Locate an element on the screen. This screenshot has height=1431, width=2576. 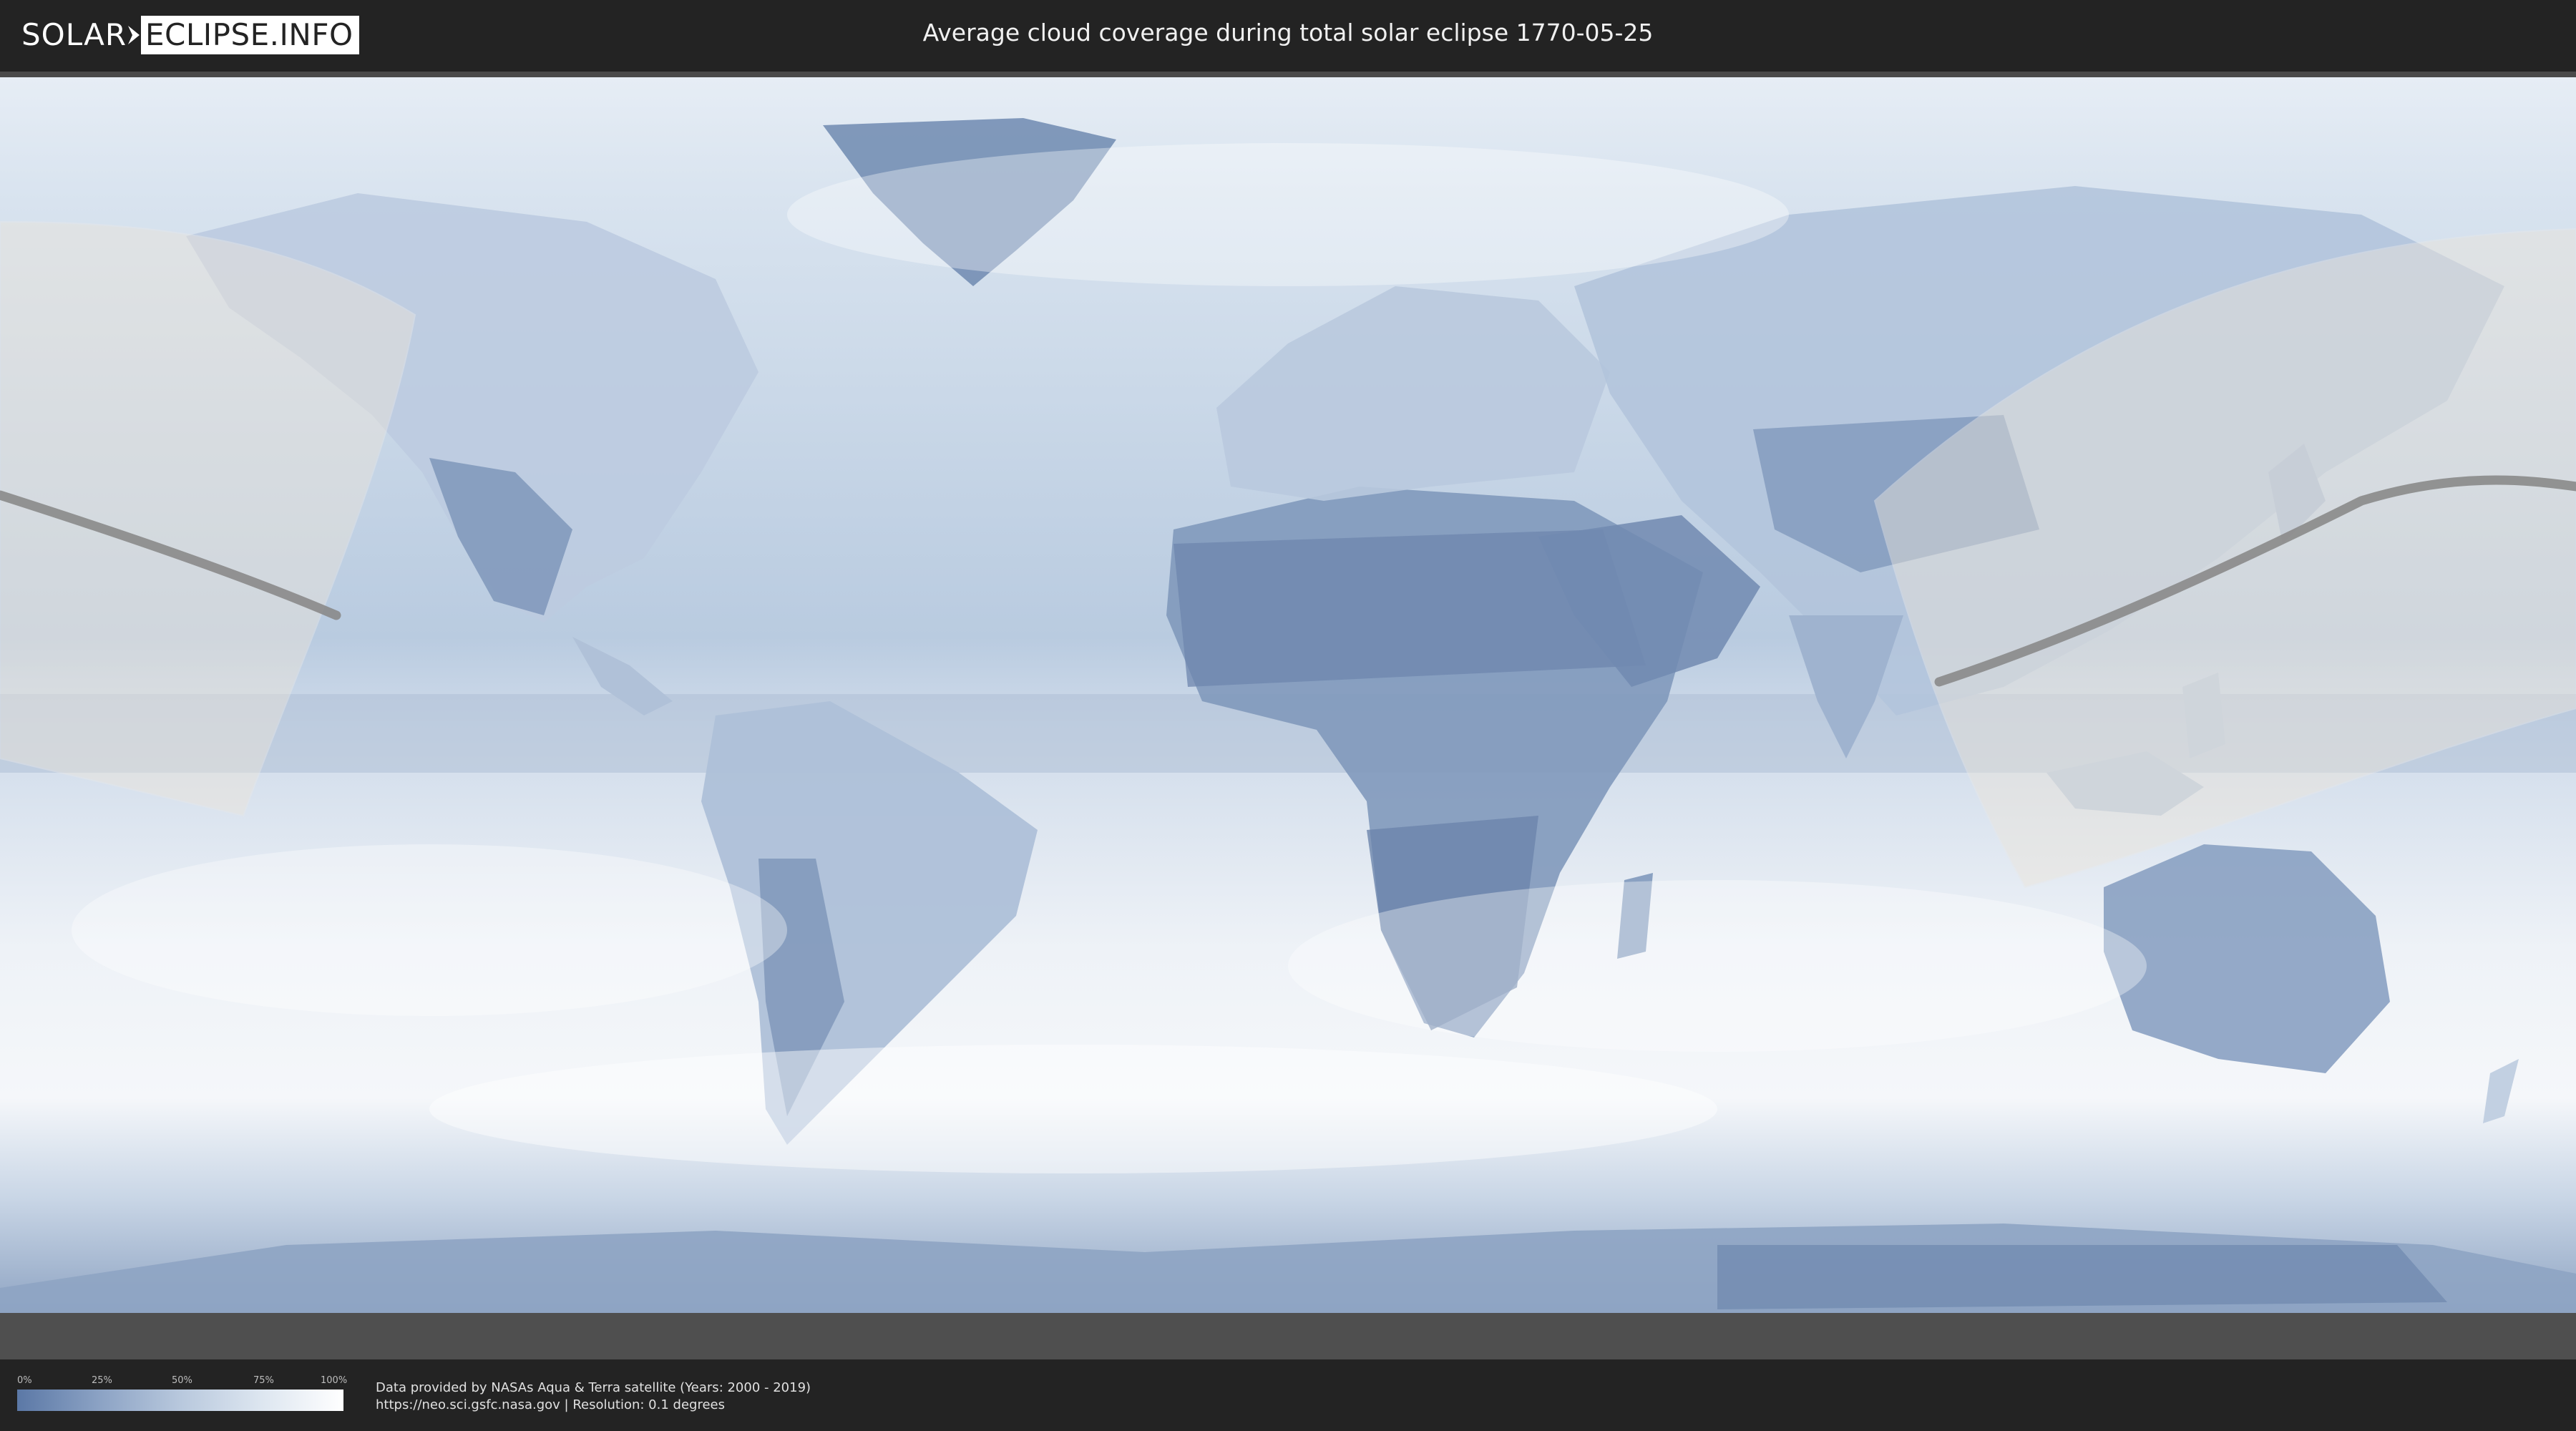
legend-tick-0: 0% is located at coordinates (24, 1380).